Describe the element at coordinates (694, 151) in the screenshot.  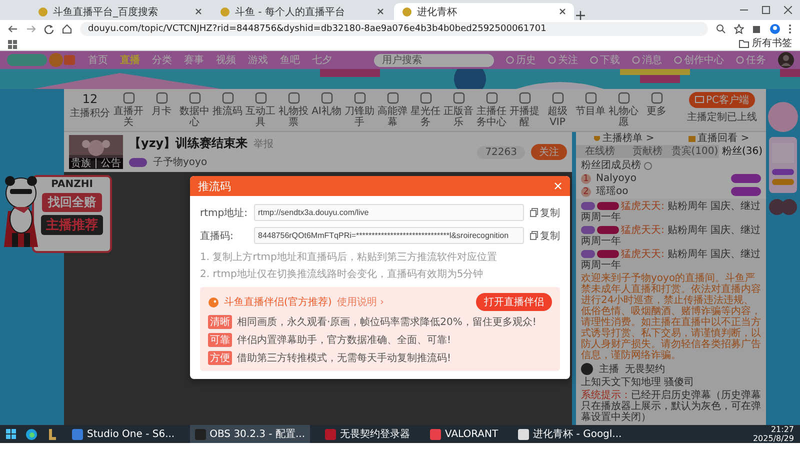
I see `chat-tab: 贵宾(100)` at that location.